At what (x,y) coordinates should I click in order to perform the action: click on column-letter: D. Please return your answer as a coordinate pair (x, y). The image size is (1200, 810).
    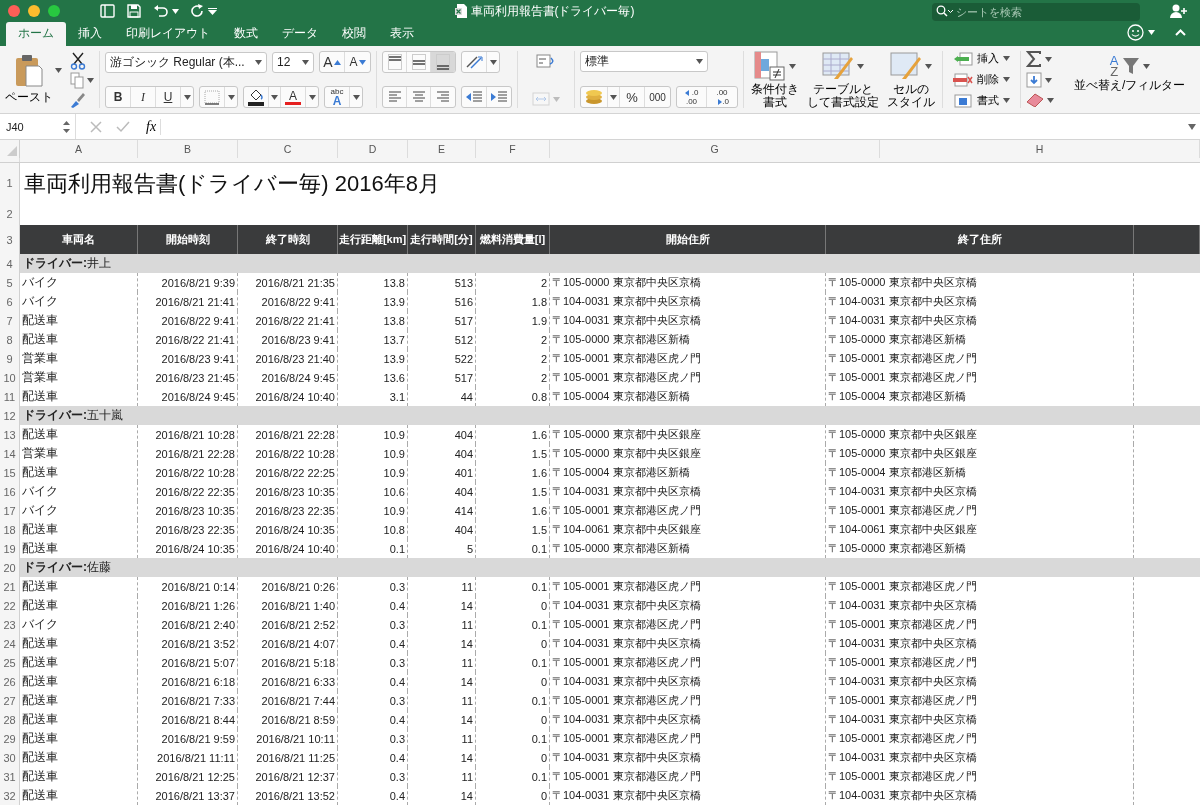
    Looking at the image, I should click on (373, 149).